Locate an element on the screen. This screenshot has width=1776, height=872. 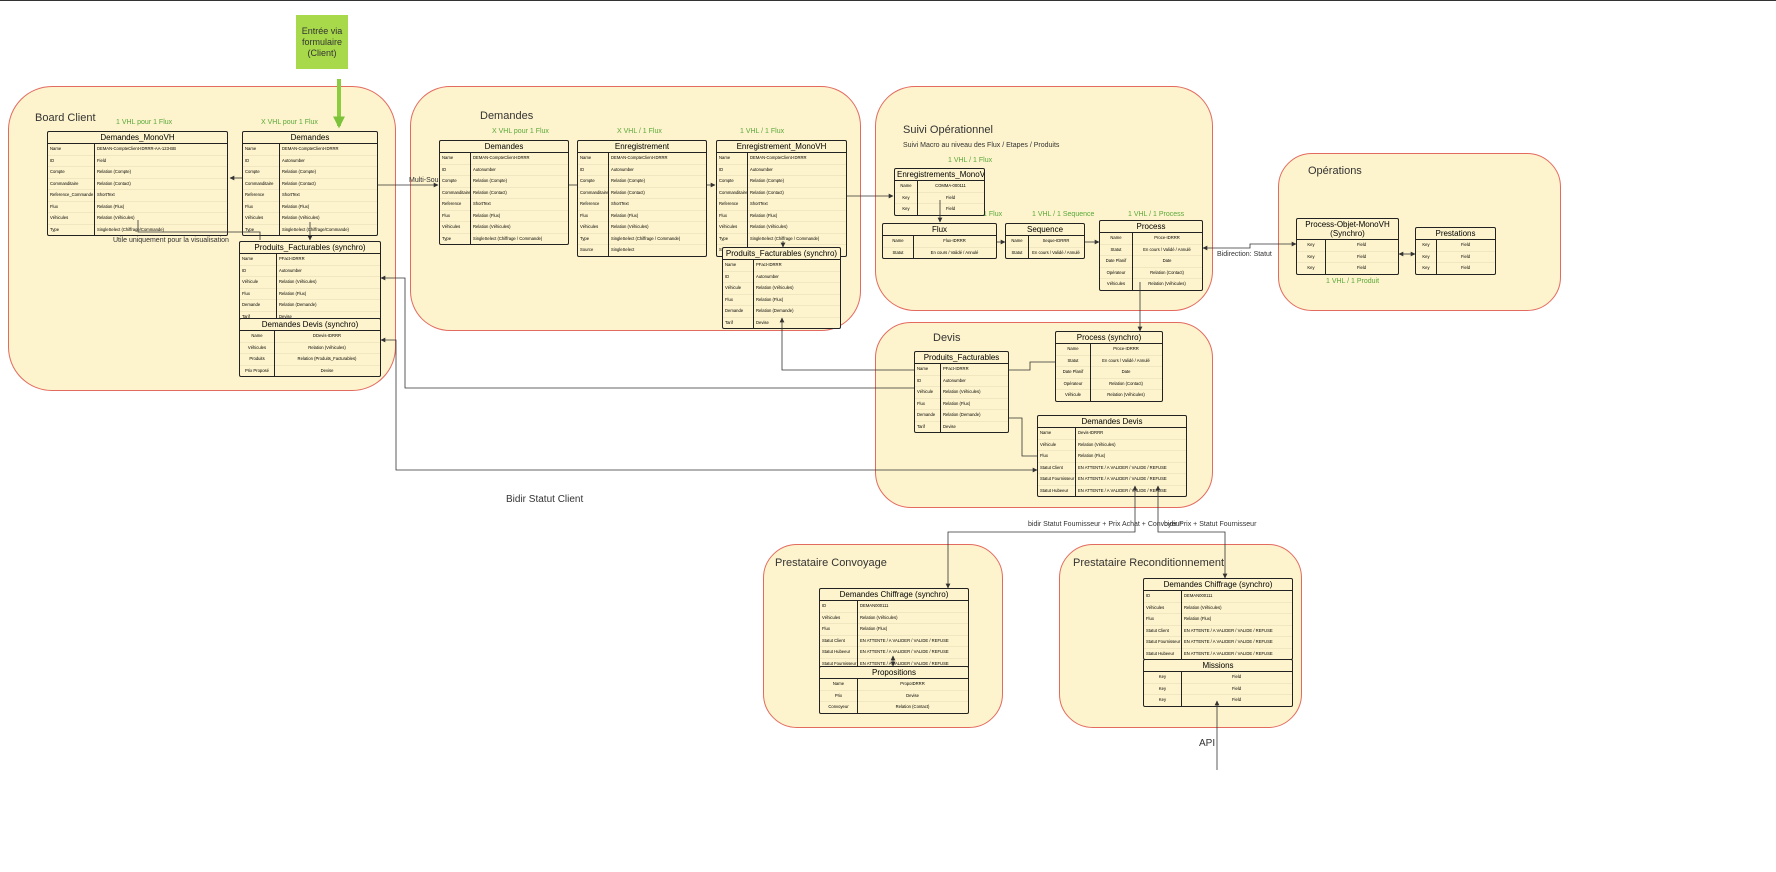
wire-dd-boarddevis is located at coordinates (709, 405).